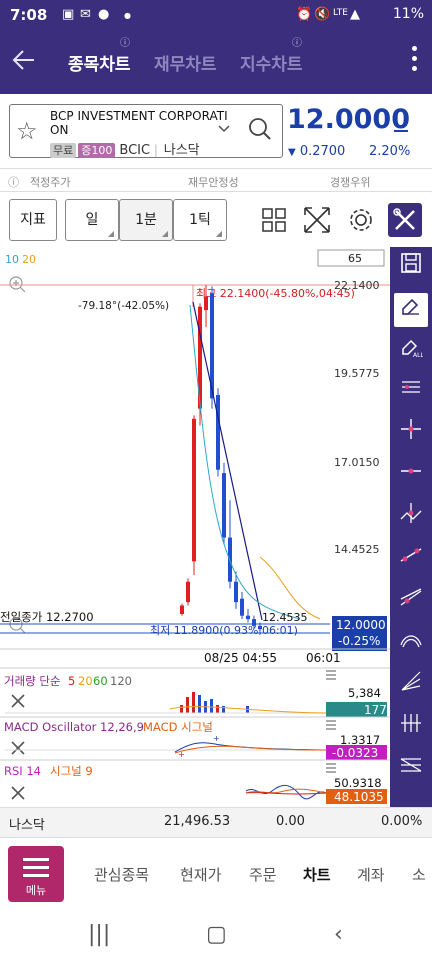  I want to click on ray-line-icon, so click(411, 602).